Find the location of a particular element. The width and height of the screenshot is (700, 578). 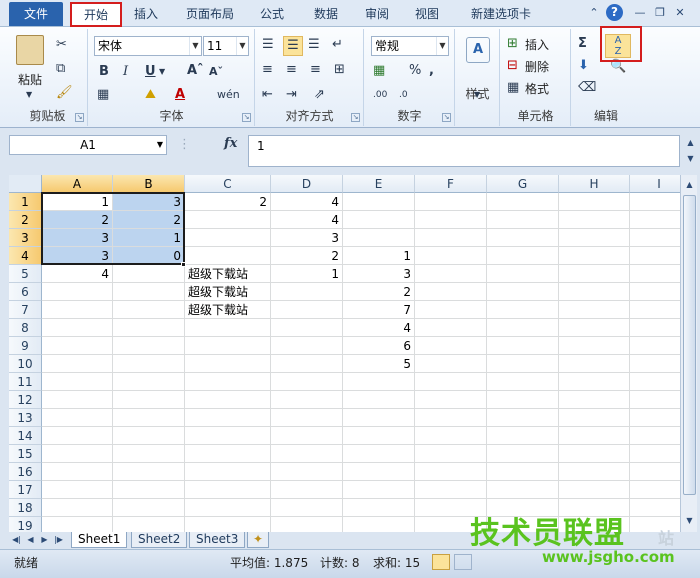

tab-data: 数据 is located at coordinates (326, 14).